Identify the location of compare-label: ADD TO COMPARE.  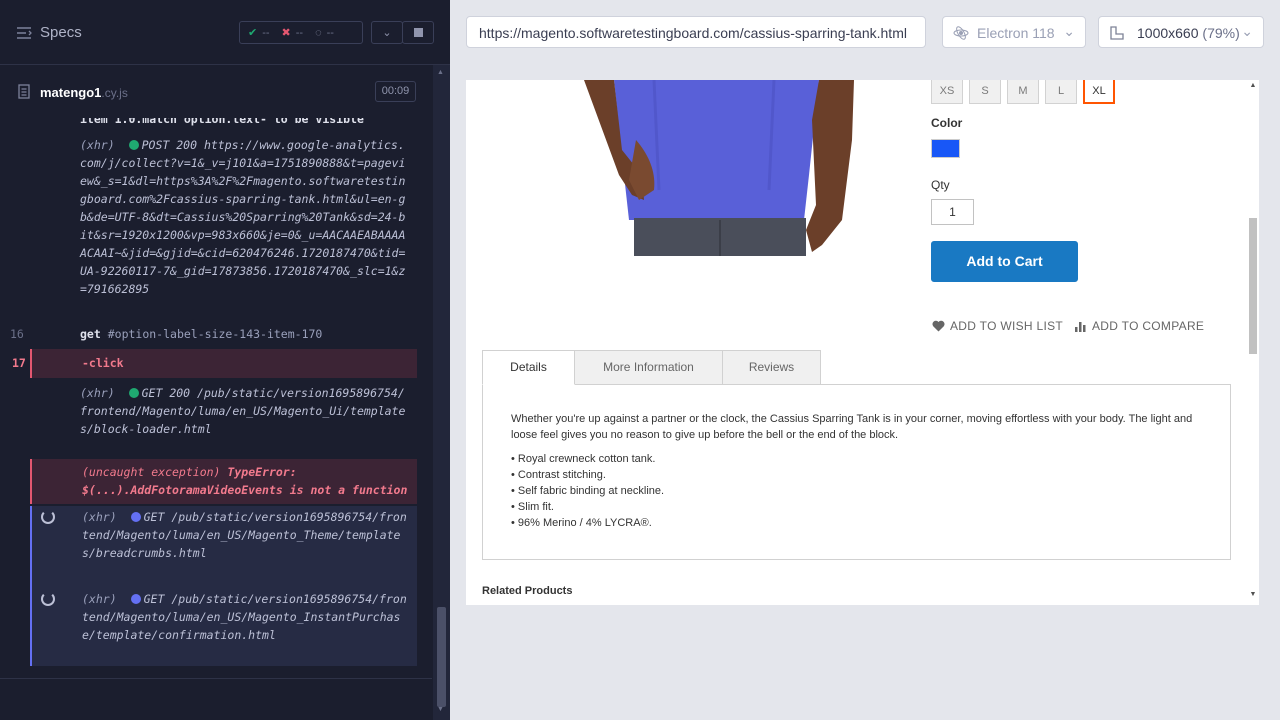
(1148, 326).